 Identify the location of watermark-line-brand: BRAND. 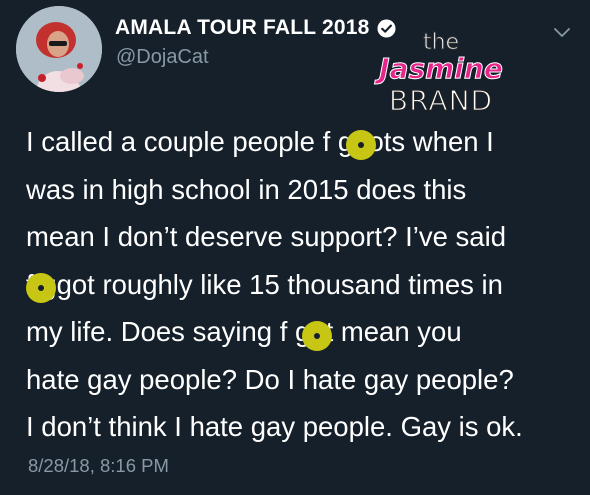
(441, 100).